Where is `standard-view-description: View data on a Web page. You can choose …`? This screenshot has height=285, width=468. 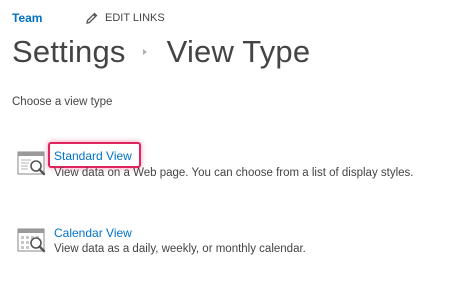 standard-view-description: View data on a Web page. You can choose … is located at coordinates (234, 173).